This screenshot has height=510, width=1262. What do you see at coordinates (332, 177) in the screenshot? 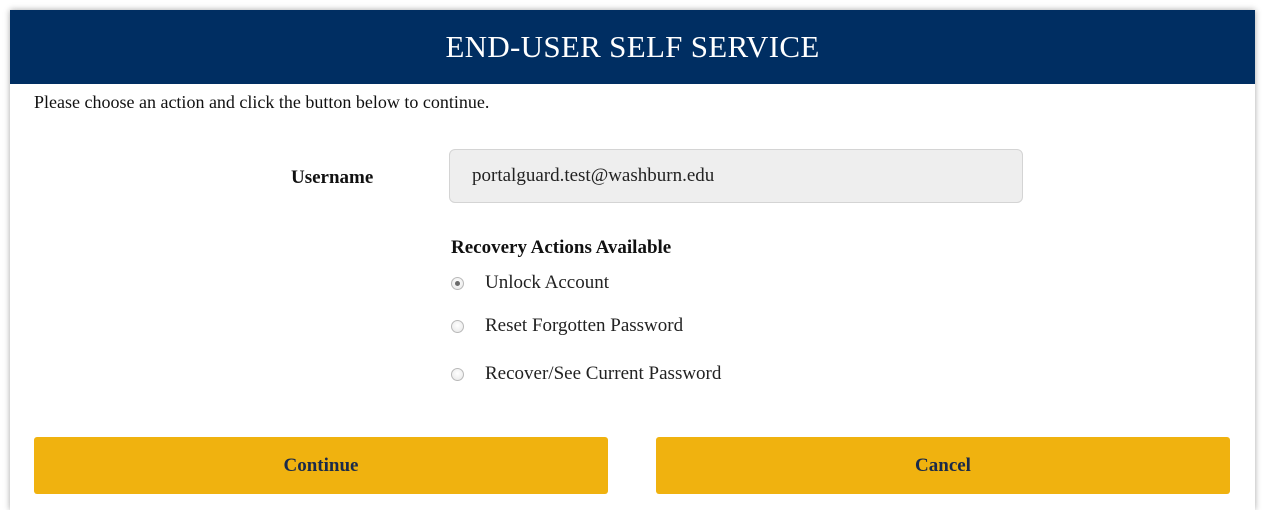
I see `username-label: Username` at bounding box center [332, 177].